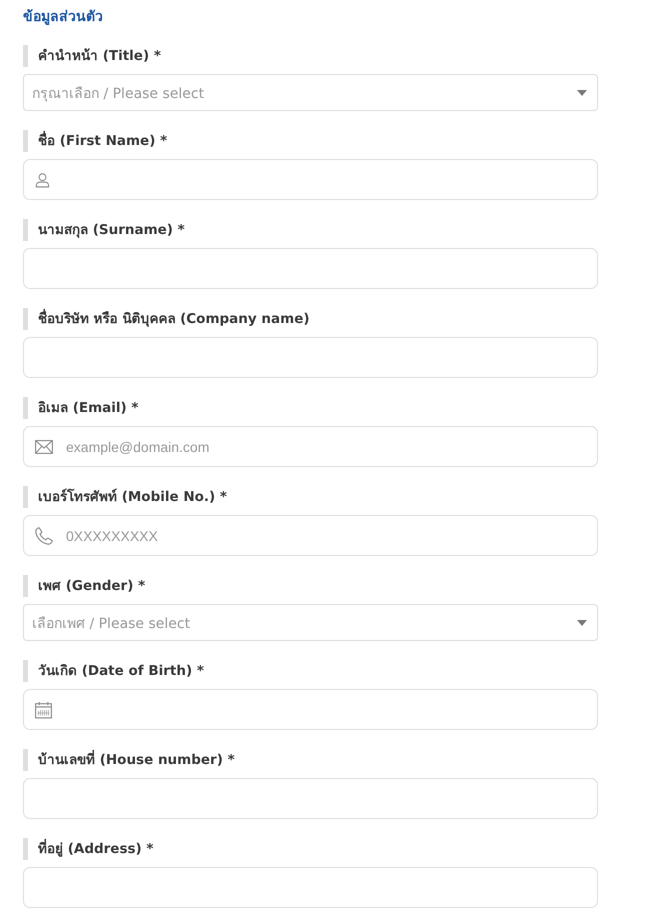 Image resolution: width=647 pixels, height=915 pixels. What do you see at coordinates (63, 17) in the screenshot?
I see `section-title: ข้อมูลส่วนตัว` at bounding box center [63, 17].